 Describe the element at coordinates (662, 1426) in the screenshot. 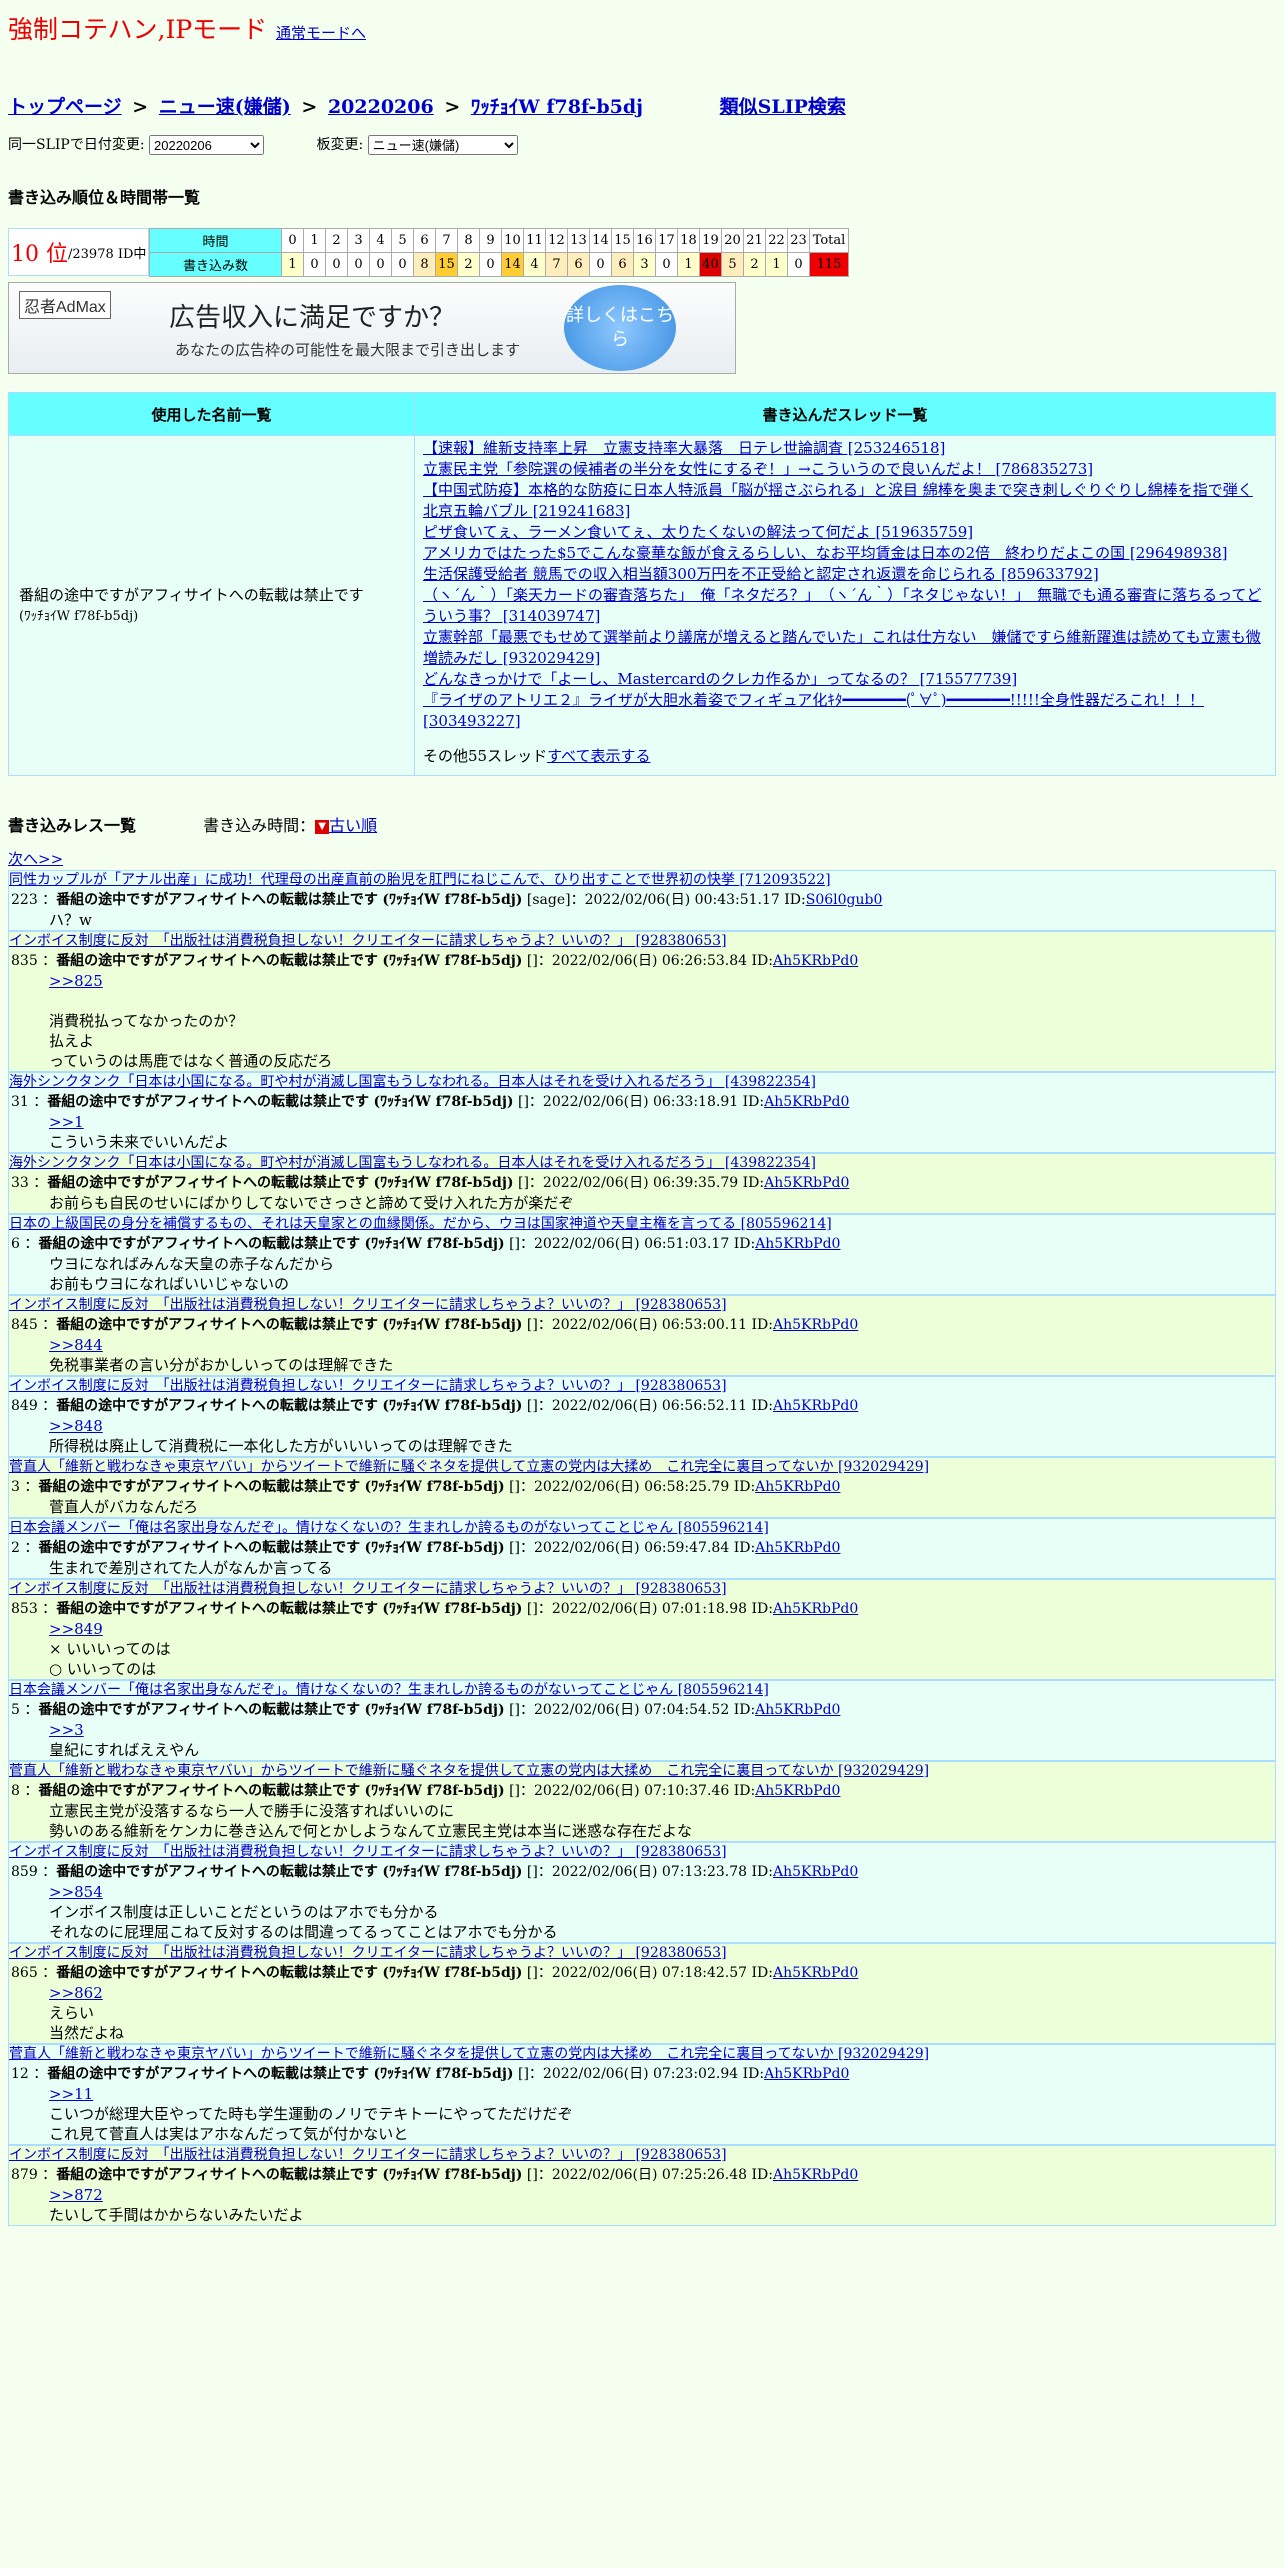

I see `reply-anchor-link: >>848` at that location.